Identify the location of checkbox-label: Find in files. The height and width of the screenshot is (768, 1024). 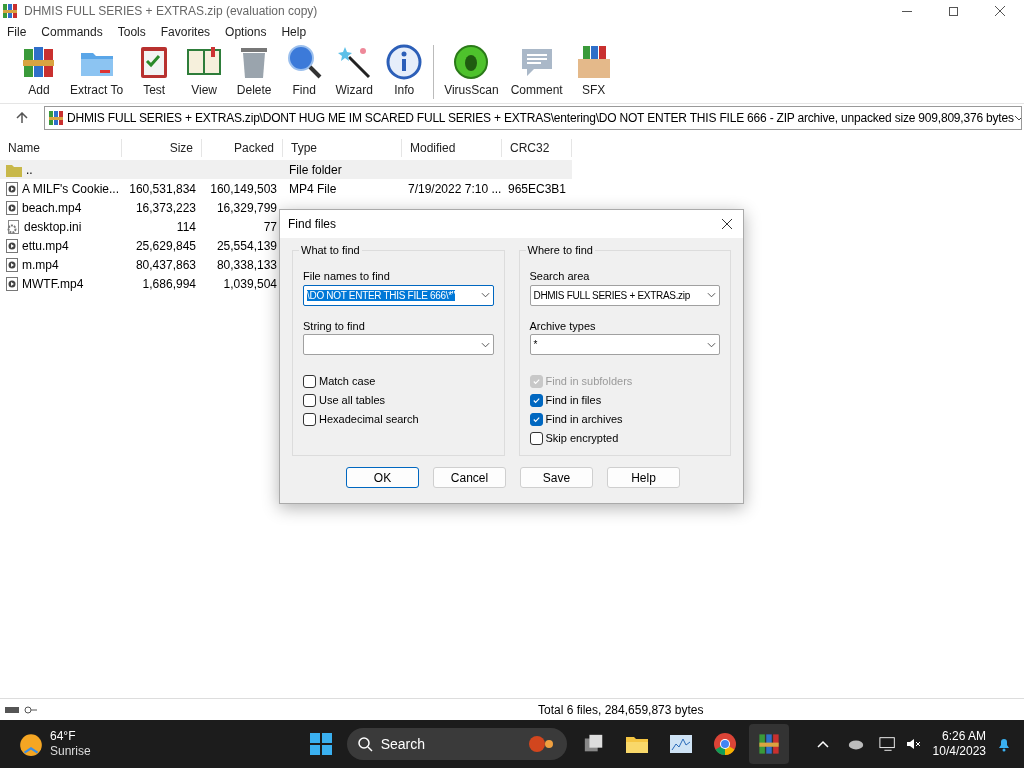
(573, 401).